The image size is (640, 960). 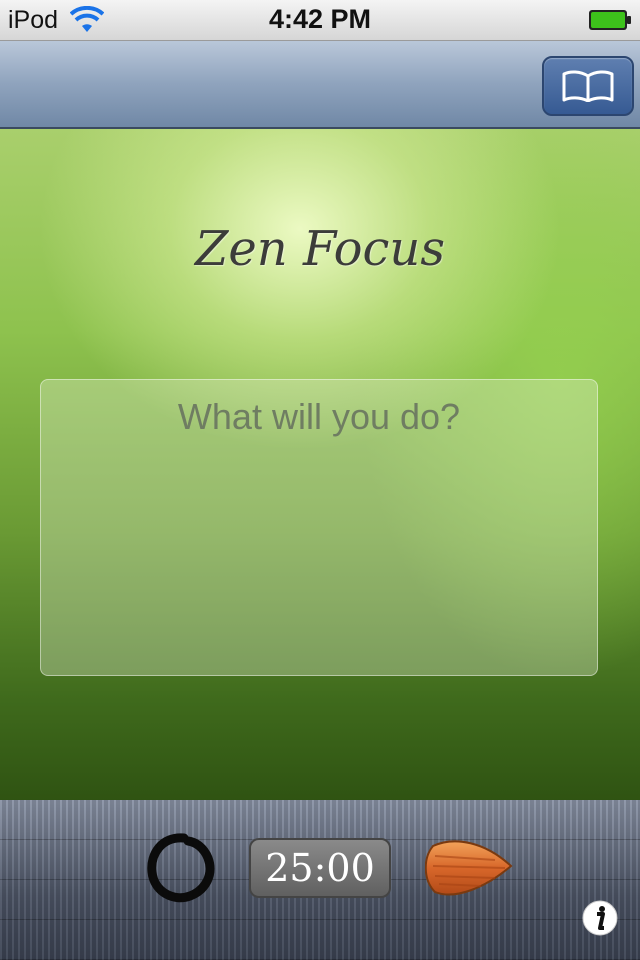 What do you see at coordinates (181, 869) in the screenshot?
I see `enso-circle-icon` at bounding box center [181, 869].